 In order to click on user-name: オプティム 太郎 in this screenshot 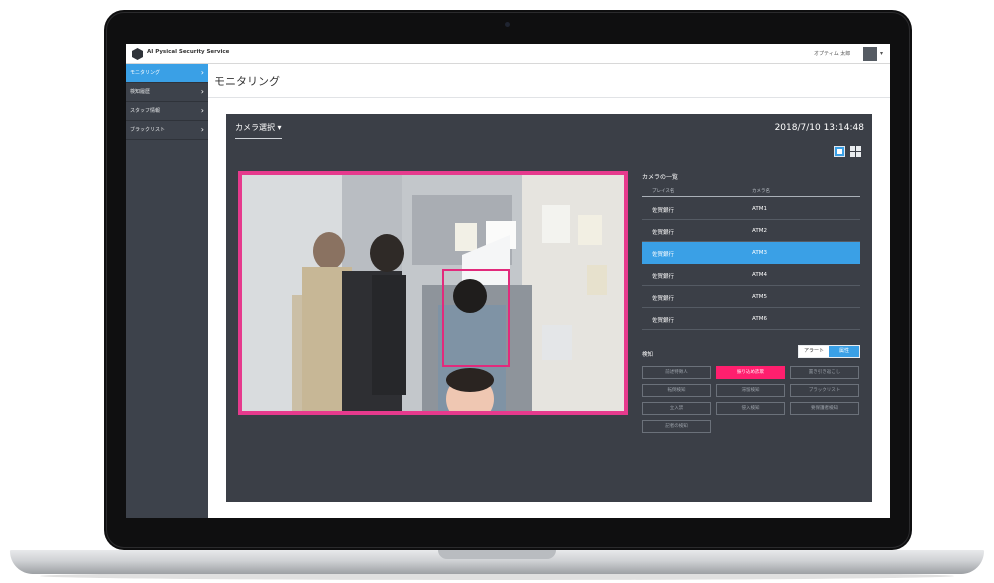, I will do `click(832, 53)`.